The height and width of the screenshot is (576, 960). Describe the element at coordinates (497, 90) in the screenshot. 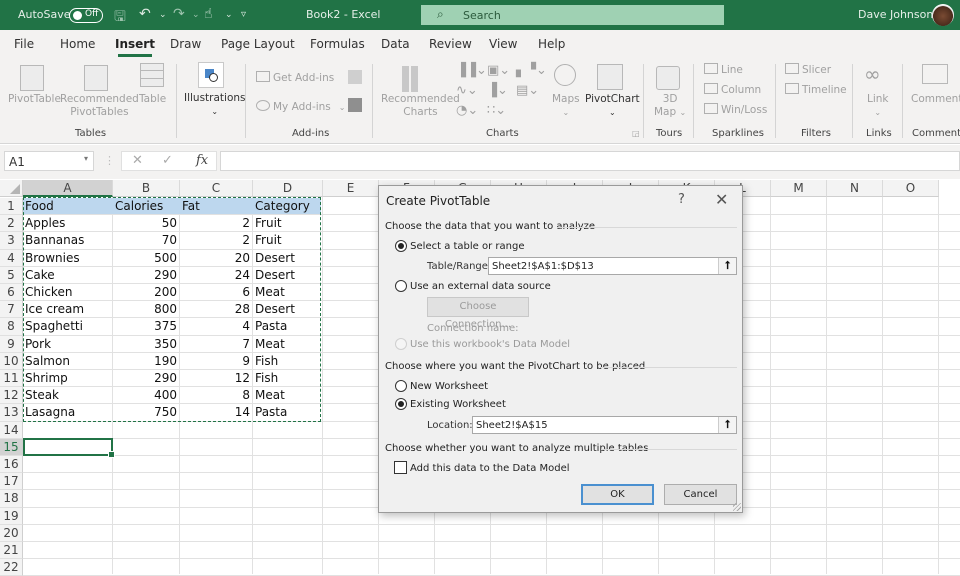

I see `statistic-chart-icon: ▐⌄` at that location.